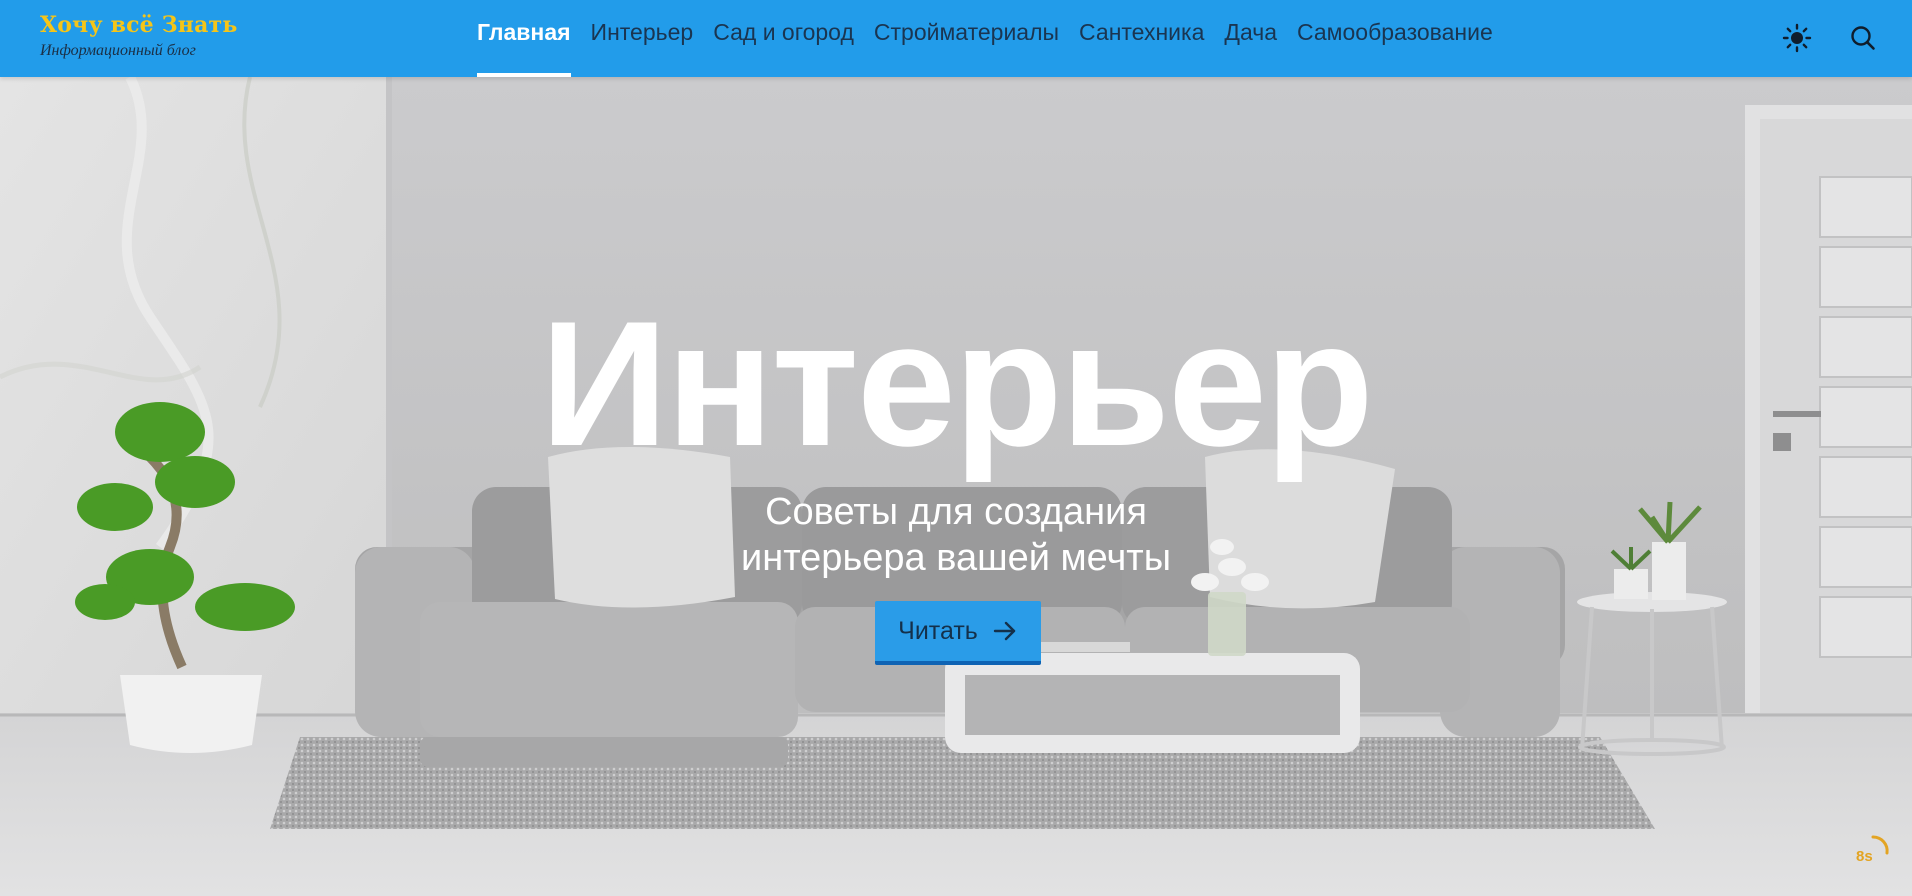 The height and width of the screenshot is (896, 1912). I want to click on nav-item-interior: Интерьер, so click(642, 38).